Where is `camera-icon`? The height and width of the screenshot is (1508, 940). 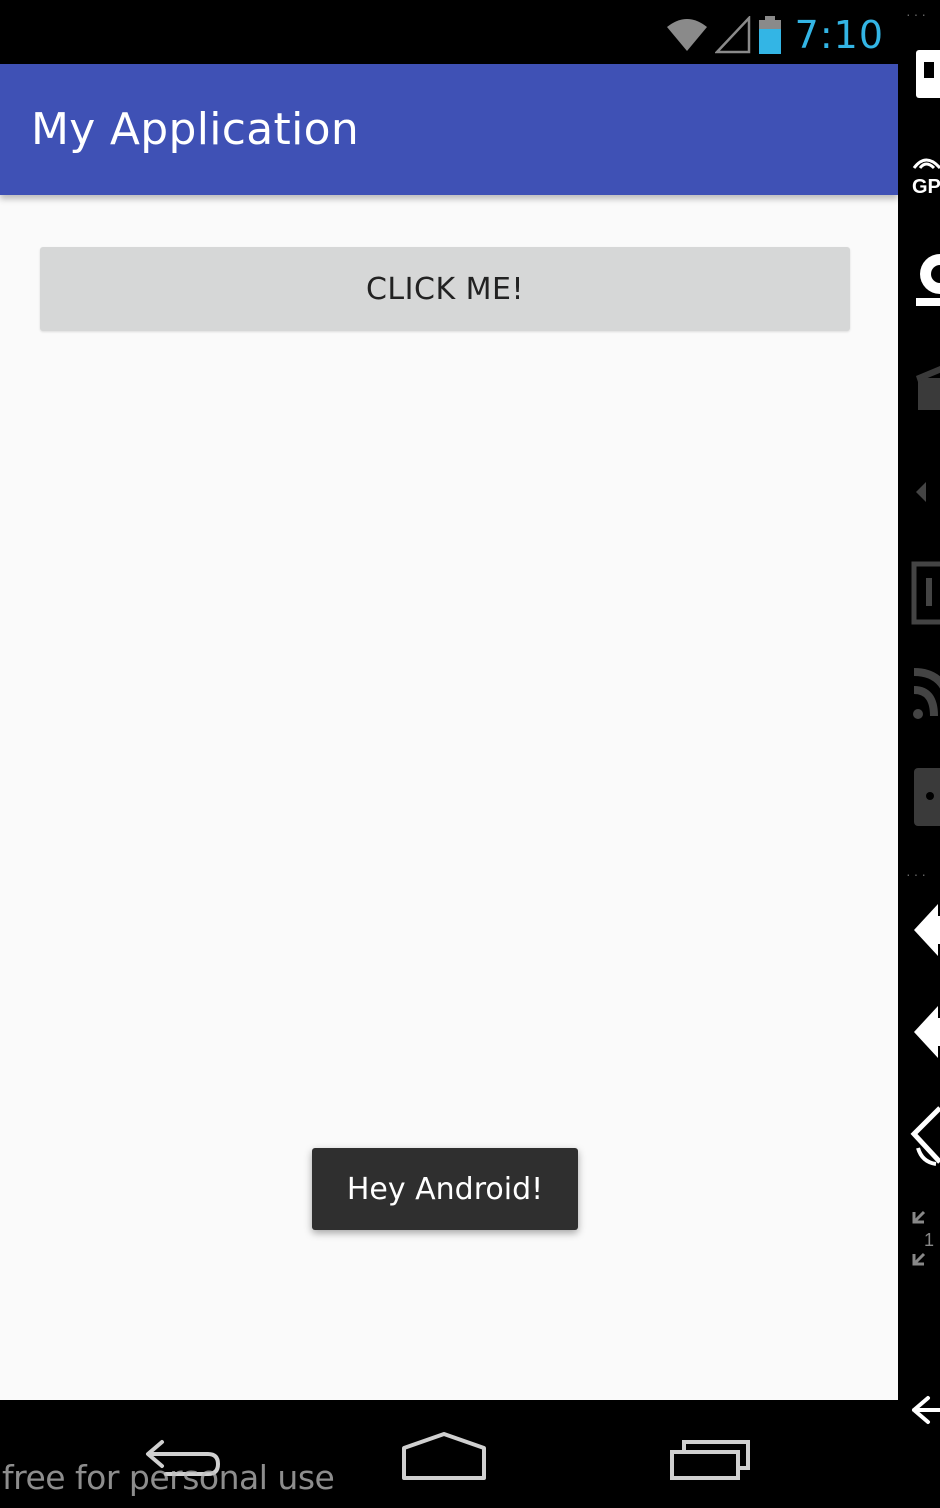 camera-icon is located at coordinates (925, 282).